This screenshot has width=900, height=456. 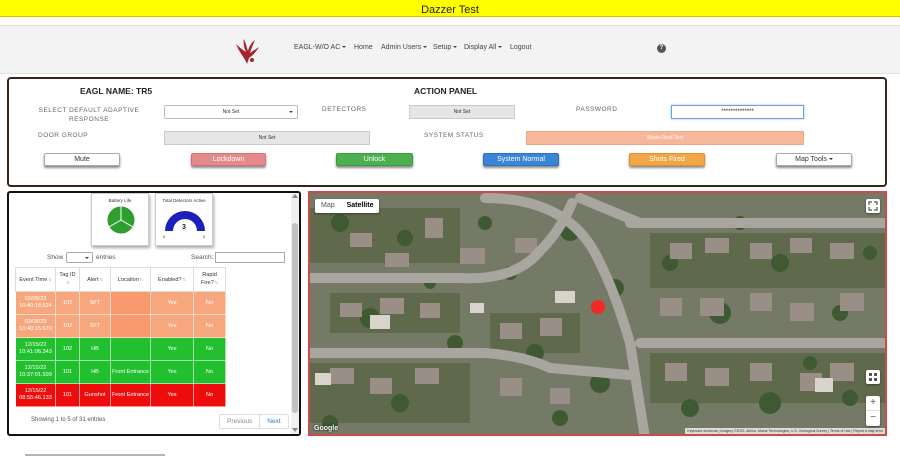 What do you see at coordinates (360, 206) in the screenshot?
I see `map-type-satellite: Satellite` at bounding box center [360, 206].